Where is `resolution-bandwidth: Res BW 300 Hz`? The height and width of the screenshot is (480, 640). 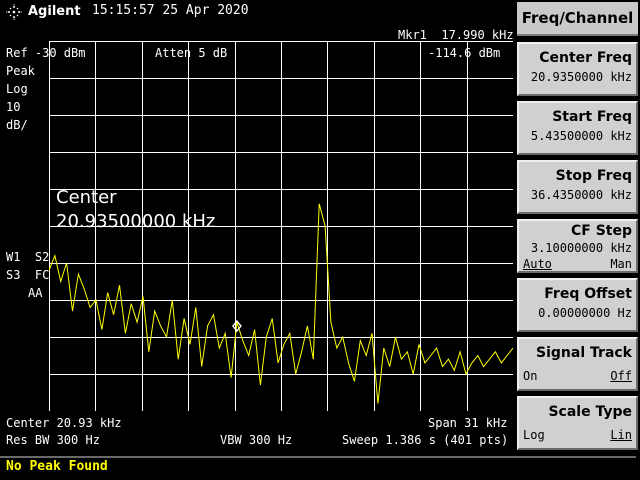 resolution-bandwidth: Res BW 300 Hz is located at coordinates (53, 440).